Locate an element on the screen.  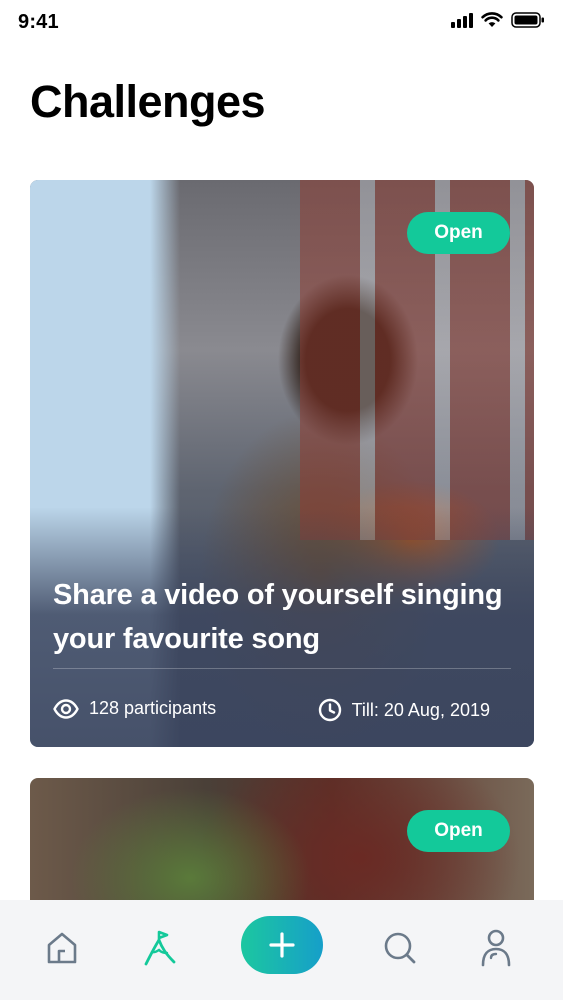
nav-home is located at coordinates (62, 948).